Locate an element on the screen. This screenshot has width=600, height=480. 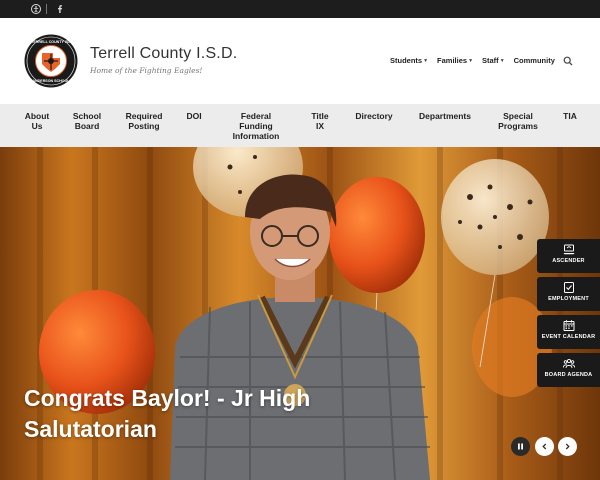
nav-label: Information is located at coordinates (256, 136).